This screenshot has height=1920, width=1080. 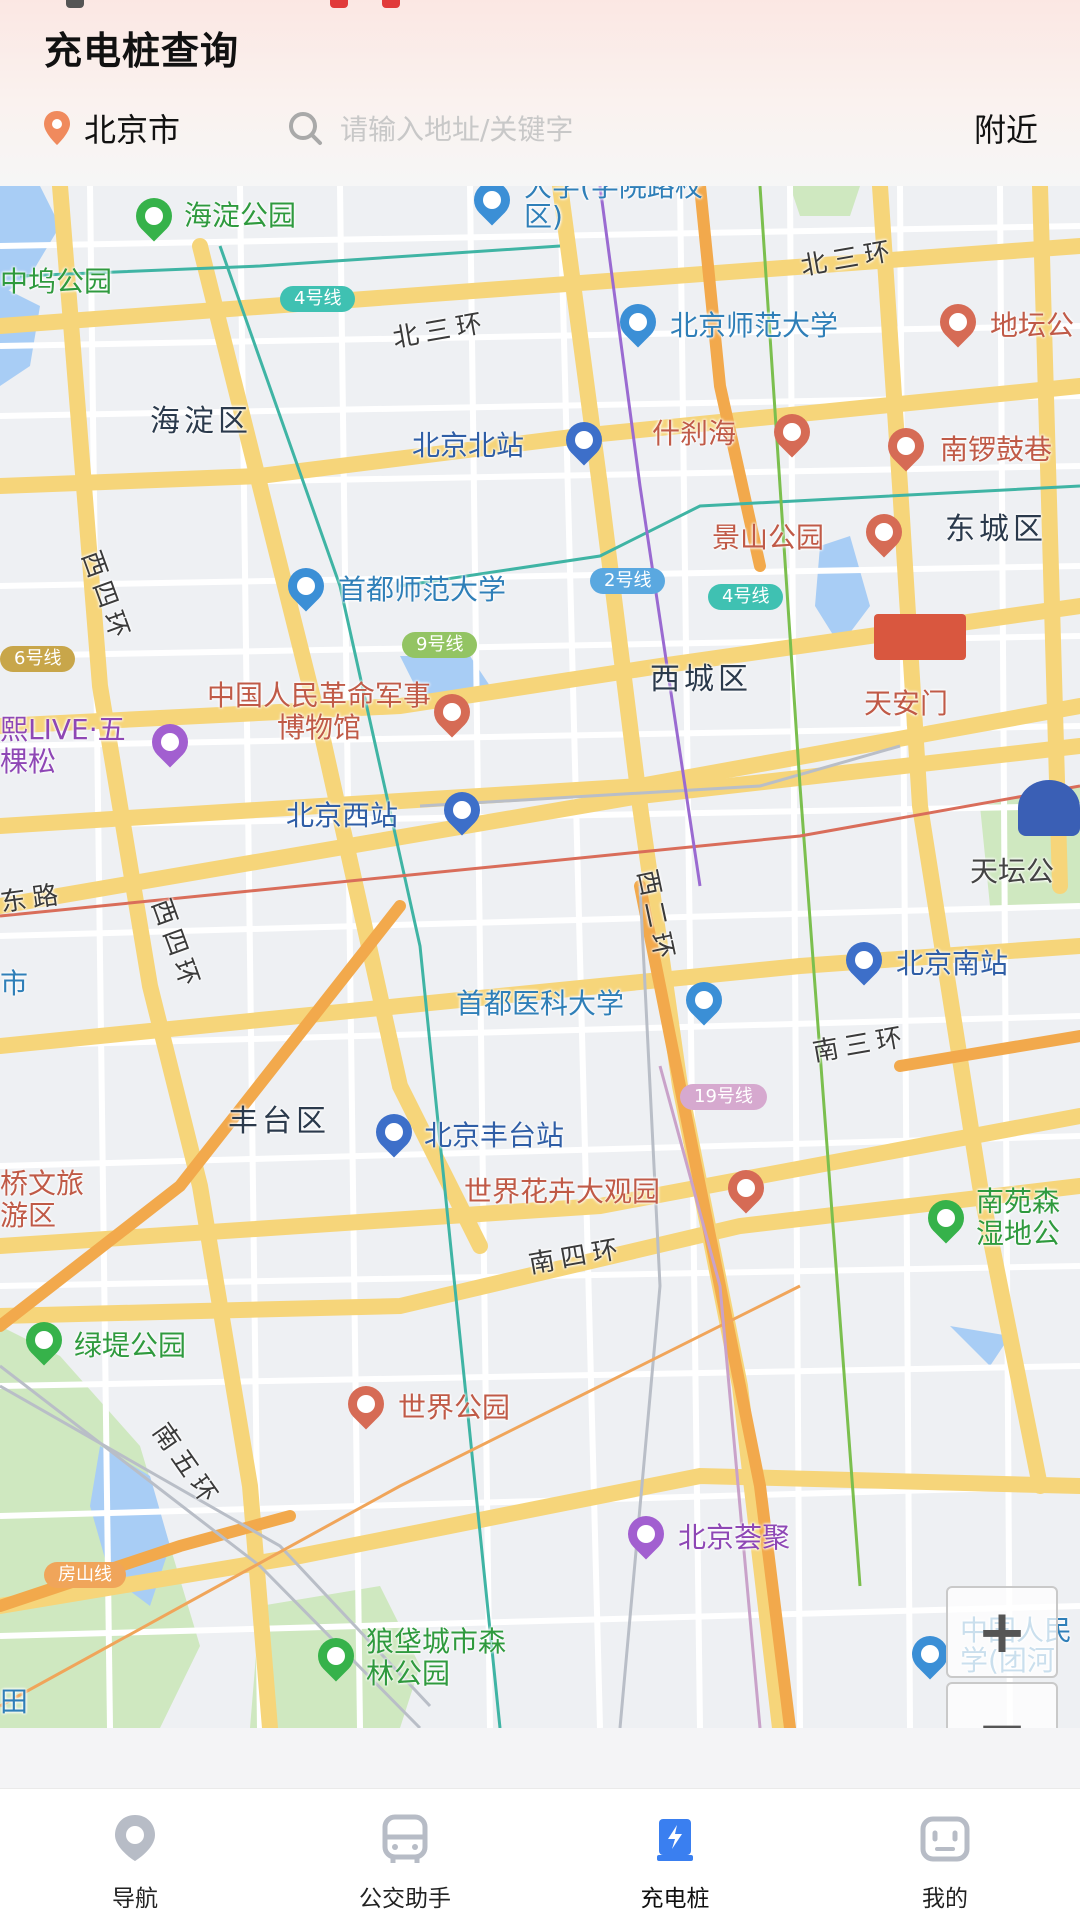 I want to click on map-label-district: 丰台区, so click(x=279, y=1121).